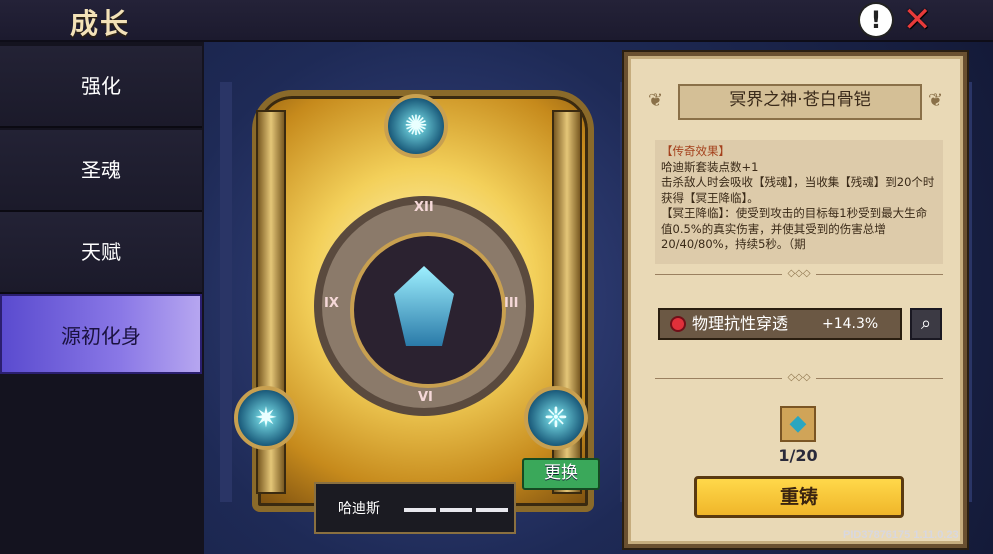  I want to click on item-title: 冥界之神·苍白骨铠, so click(800, 102).